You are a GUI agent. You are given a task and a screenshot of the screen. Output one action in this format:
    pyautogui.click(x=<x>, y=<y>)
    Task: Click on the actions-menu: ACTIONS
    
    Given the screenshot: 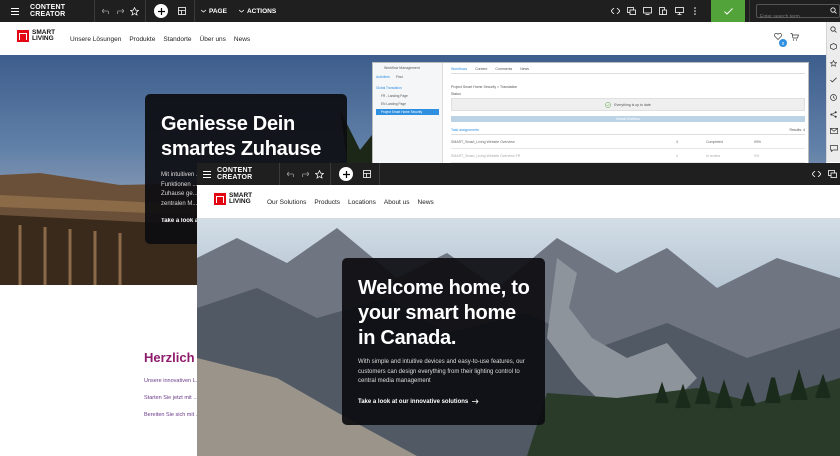 What is the action you would take?
    pyautogui.click(x=257, y=11)
    